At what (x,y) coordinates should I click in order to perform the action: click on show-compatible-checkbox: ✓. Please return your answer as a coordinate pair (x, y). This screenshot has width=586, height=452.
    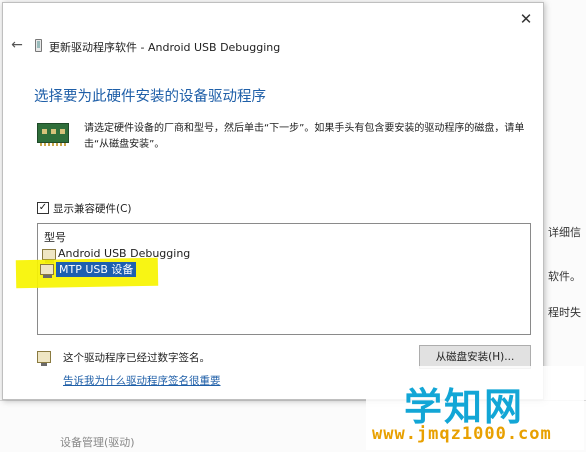
    Looking at the image, I should click on (43, 208).